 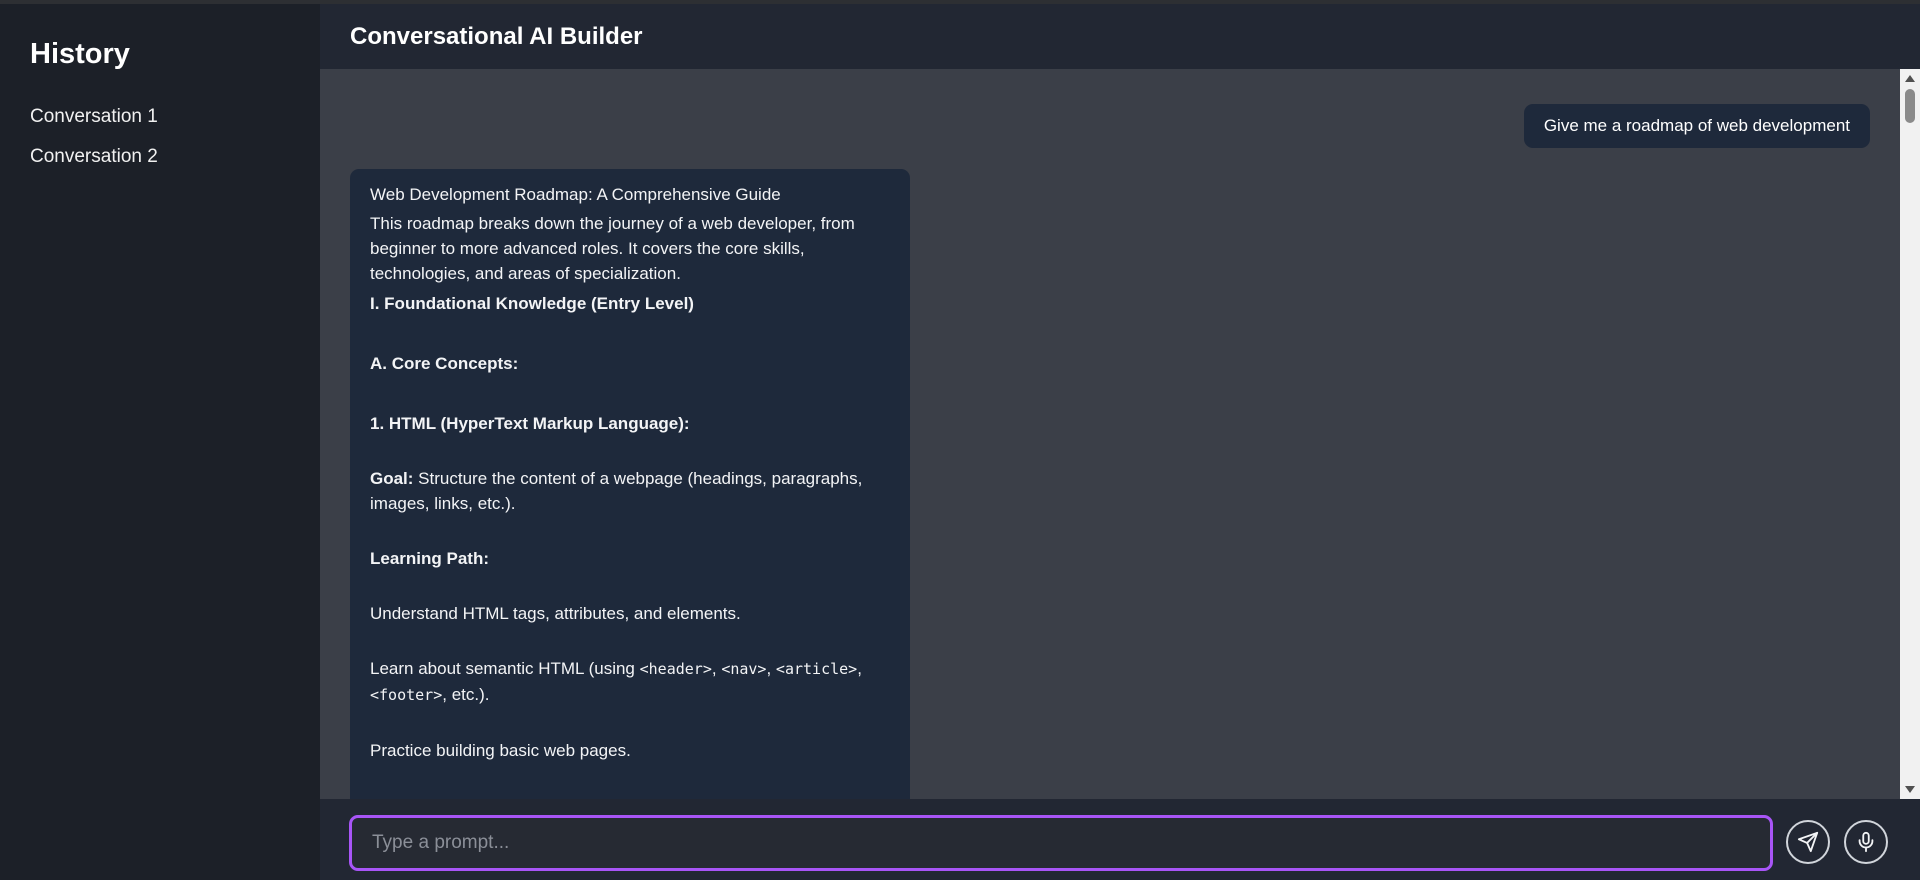 What do you see at coordinates (744, 669) in the screenshot?
I see `code-inline: <nav>` at bounding box center [744, 669].